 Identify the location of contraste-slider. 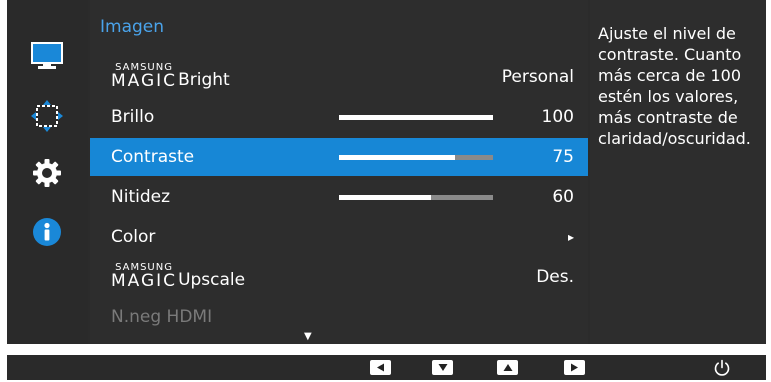
(416, 157).